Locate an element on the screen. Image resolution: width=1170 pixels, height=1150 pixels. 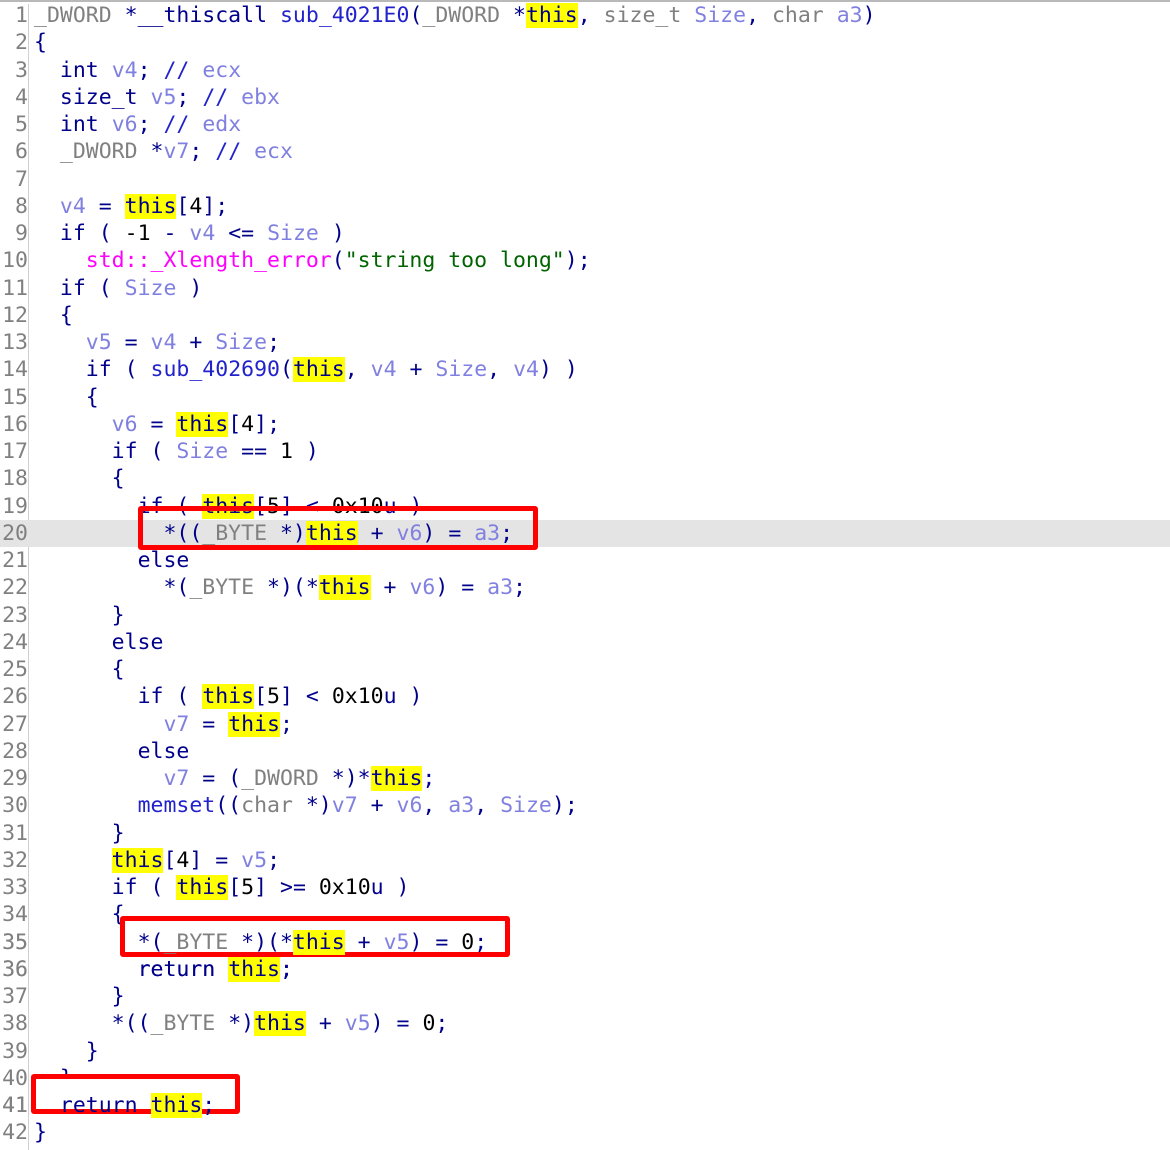
line-content: if ( sub_402690(this, v4 + Size, v4) ) is located at coordinates (303, 369).